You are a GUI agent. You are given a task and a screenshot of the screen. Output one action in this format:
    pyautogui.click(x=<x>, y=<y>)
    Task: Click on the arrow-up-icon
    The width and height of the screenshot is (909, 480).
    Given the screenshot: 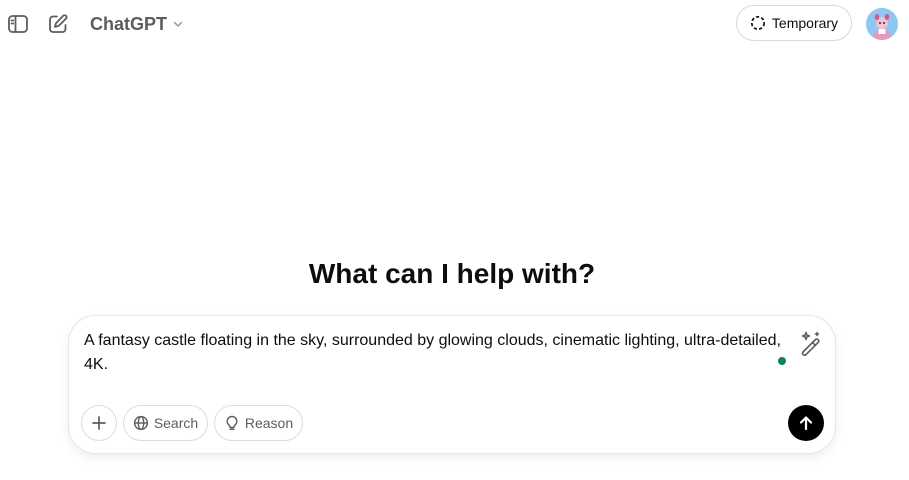 What is the action you would take?
    pyautogui.click(x=806, y=423)
    